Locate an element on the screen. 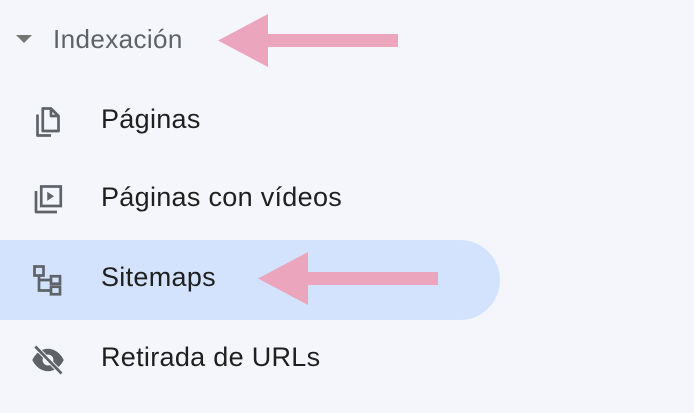 The width and height of the screenshot is (694, 413). pages-icon is located at coordinates (48, 122).